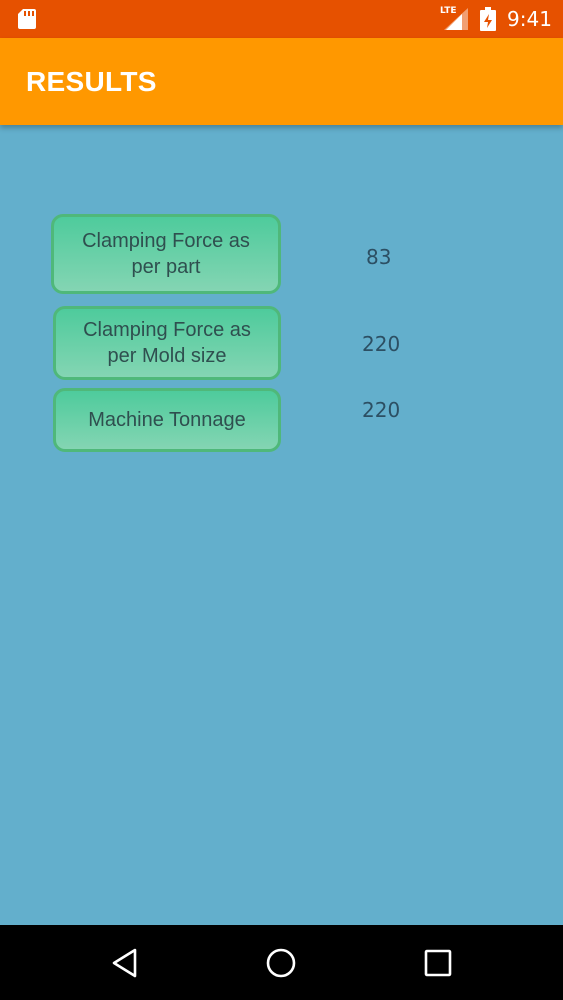  I want to click on machine-tonnage-button: Machine Tonnage, so click(167, 420).